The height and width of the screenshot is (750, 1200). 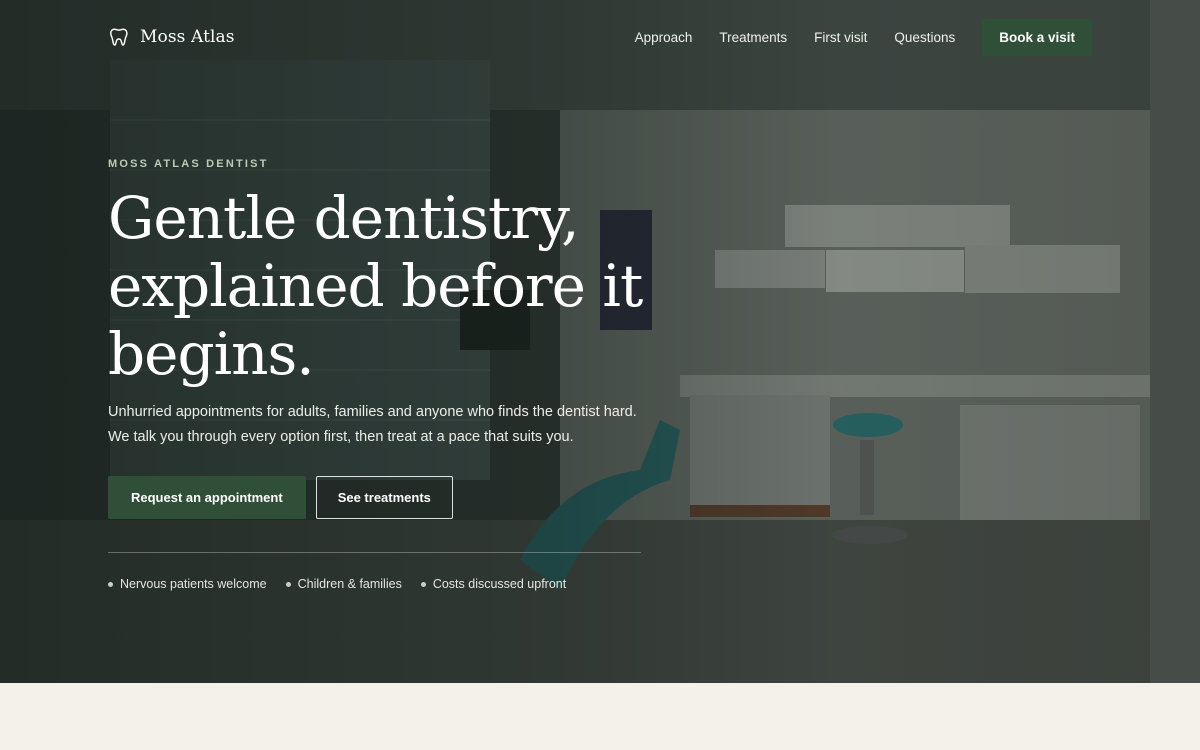 I want to click on brand-logo: Moss Atlas, so click(x=171, y=37).